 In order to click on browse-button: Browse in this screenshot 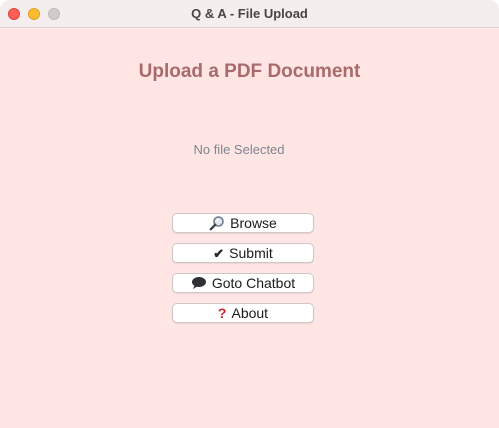, I will do `click(243, 223)`.